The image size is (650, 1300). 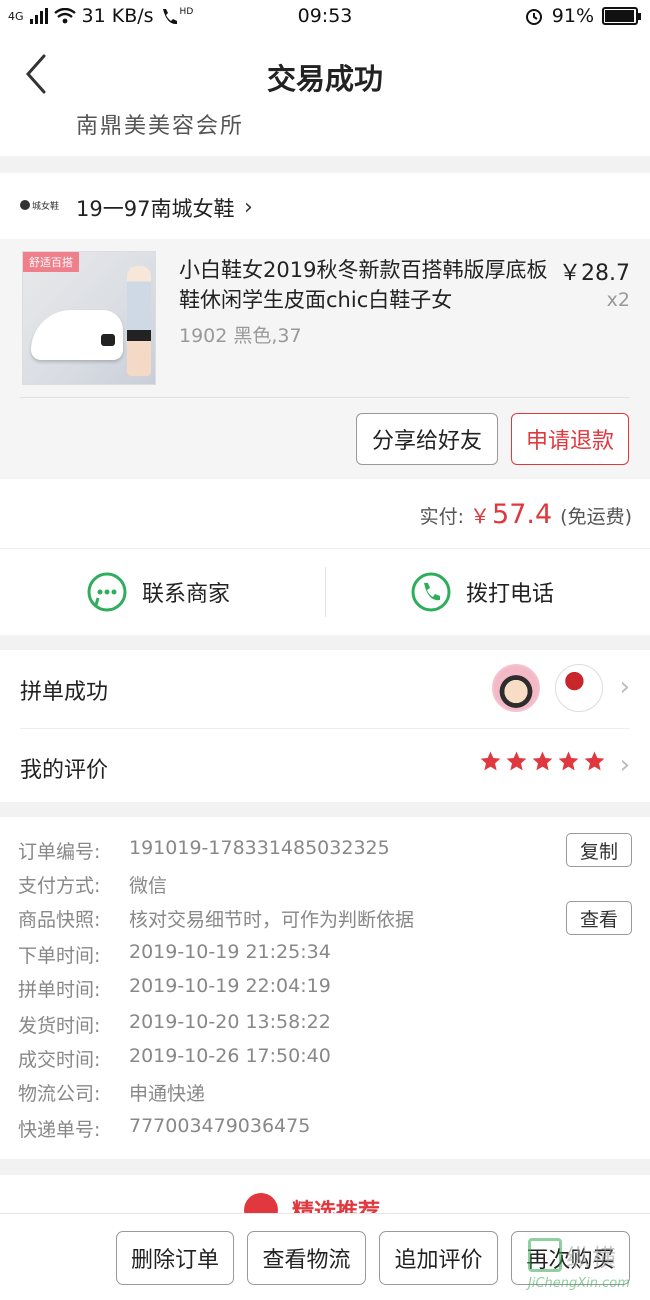 I want to click on shop-logo: 城女鞋, so click(x=40, y=205).